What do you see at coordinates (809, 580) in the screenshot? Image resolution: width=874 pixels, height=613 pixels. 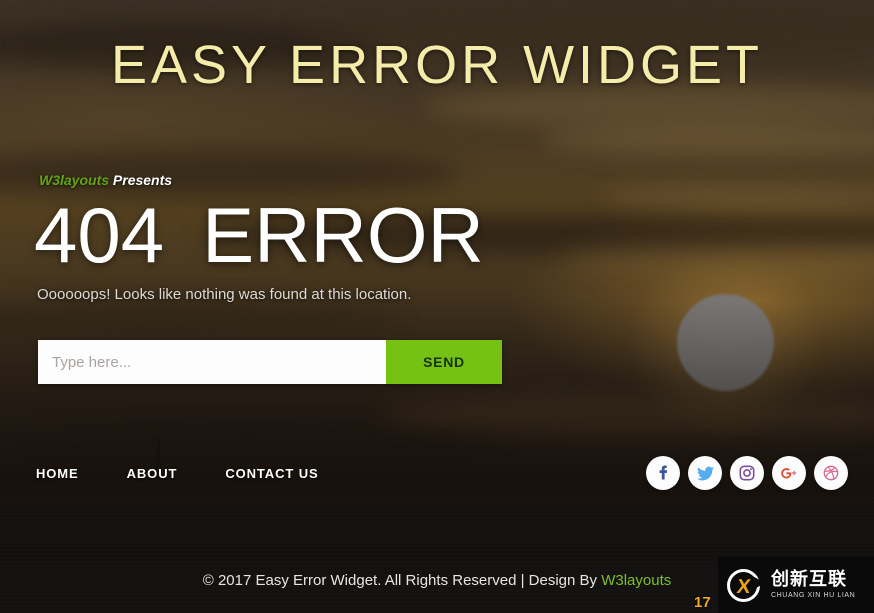 I see `watermark-chinese-name: 创新互联` at bounding box center [809, 580].